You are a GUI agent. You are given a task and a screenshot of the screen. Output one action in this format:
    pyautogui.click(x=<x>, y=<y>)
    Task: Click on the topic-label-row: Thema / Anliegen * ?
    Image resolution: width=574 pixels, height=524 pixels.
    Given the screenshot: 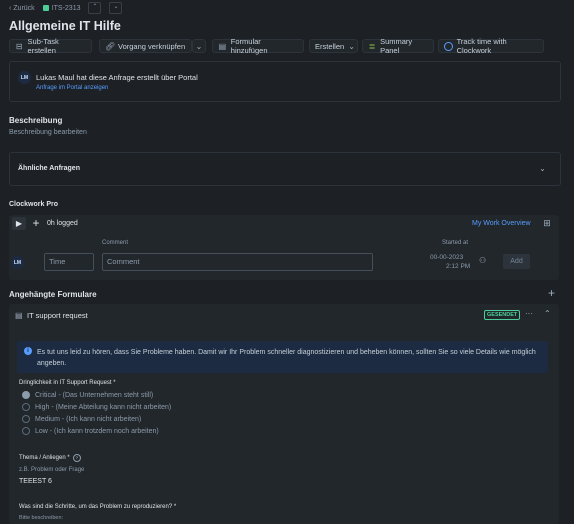 What is the action you would take?
    pyautogui.click(x=50, y=458)
    